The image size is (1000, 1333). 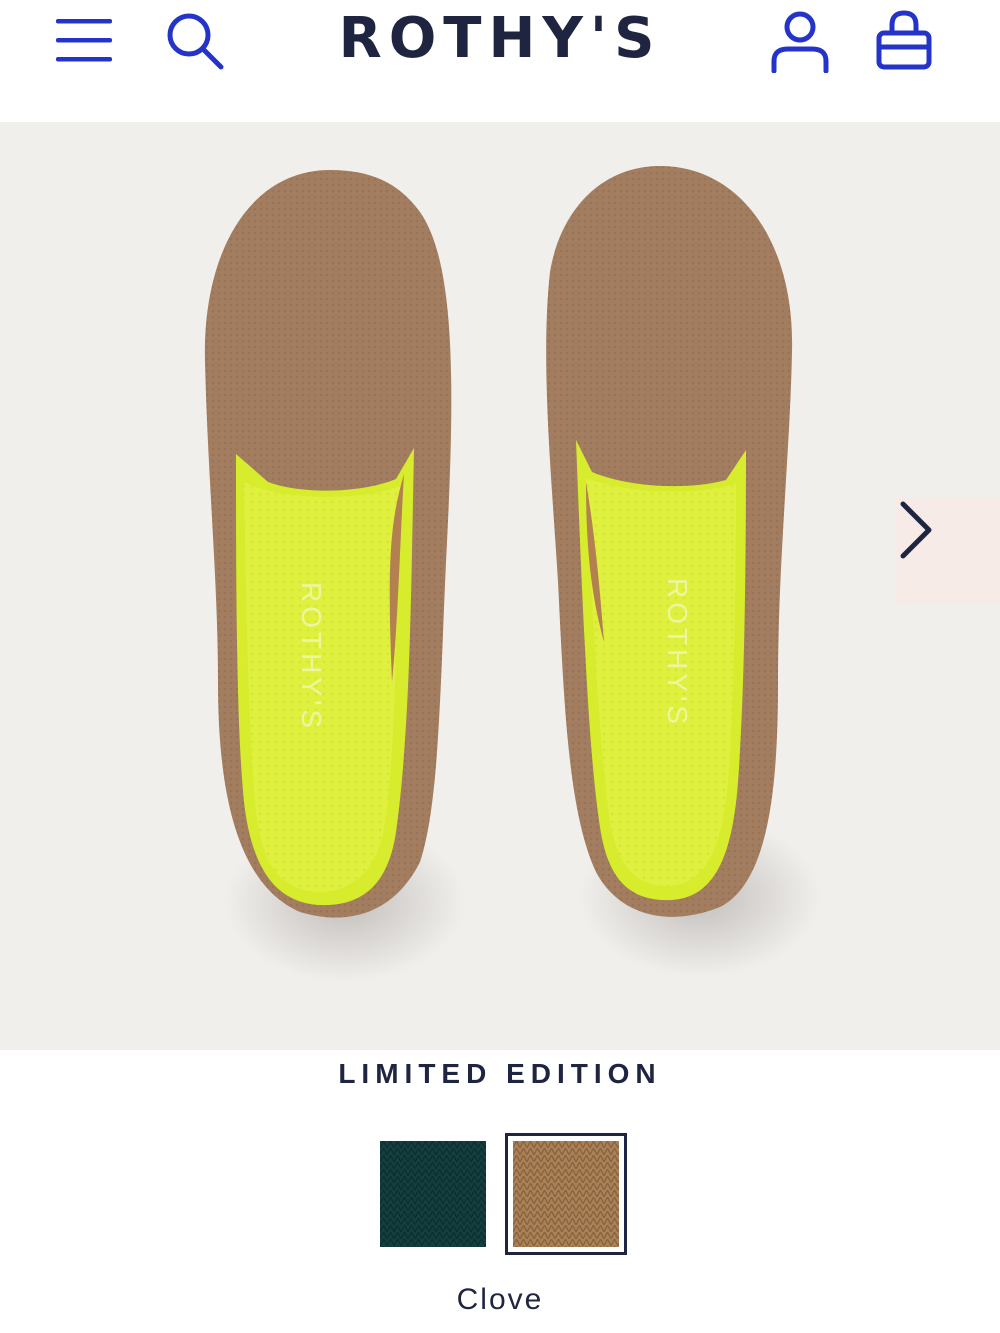 I want to click on color-swatches, so click(x=500, y=1194).